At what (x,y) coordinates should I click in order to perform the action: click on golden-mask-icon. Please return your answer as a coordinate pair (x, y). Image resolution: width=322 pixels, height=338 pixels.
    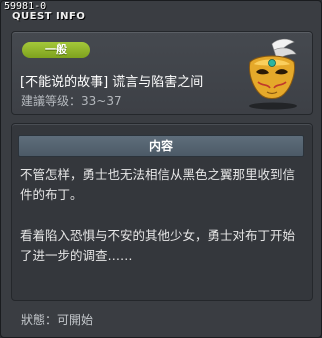
    Looking at the image, I should click on (273, 74).